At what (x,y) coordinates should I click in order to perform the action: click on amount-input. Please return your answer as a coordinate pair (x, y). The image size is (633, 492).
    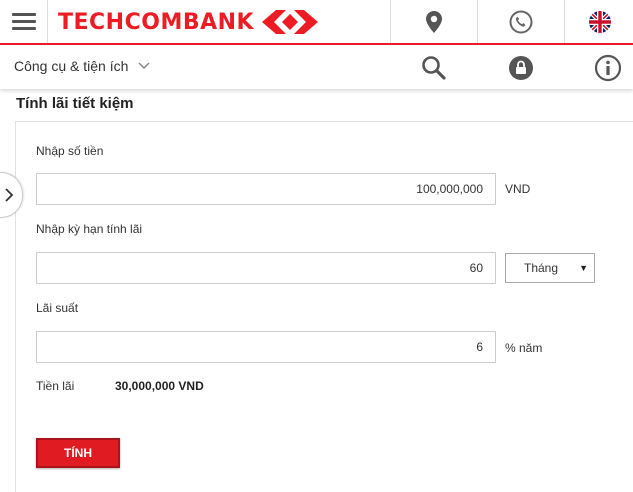
    Looking at the image, I should click on (266, 189).